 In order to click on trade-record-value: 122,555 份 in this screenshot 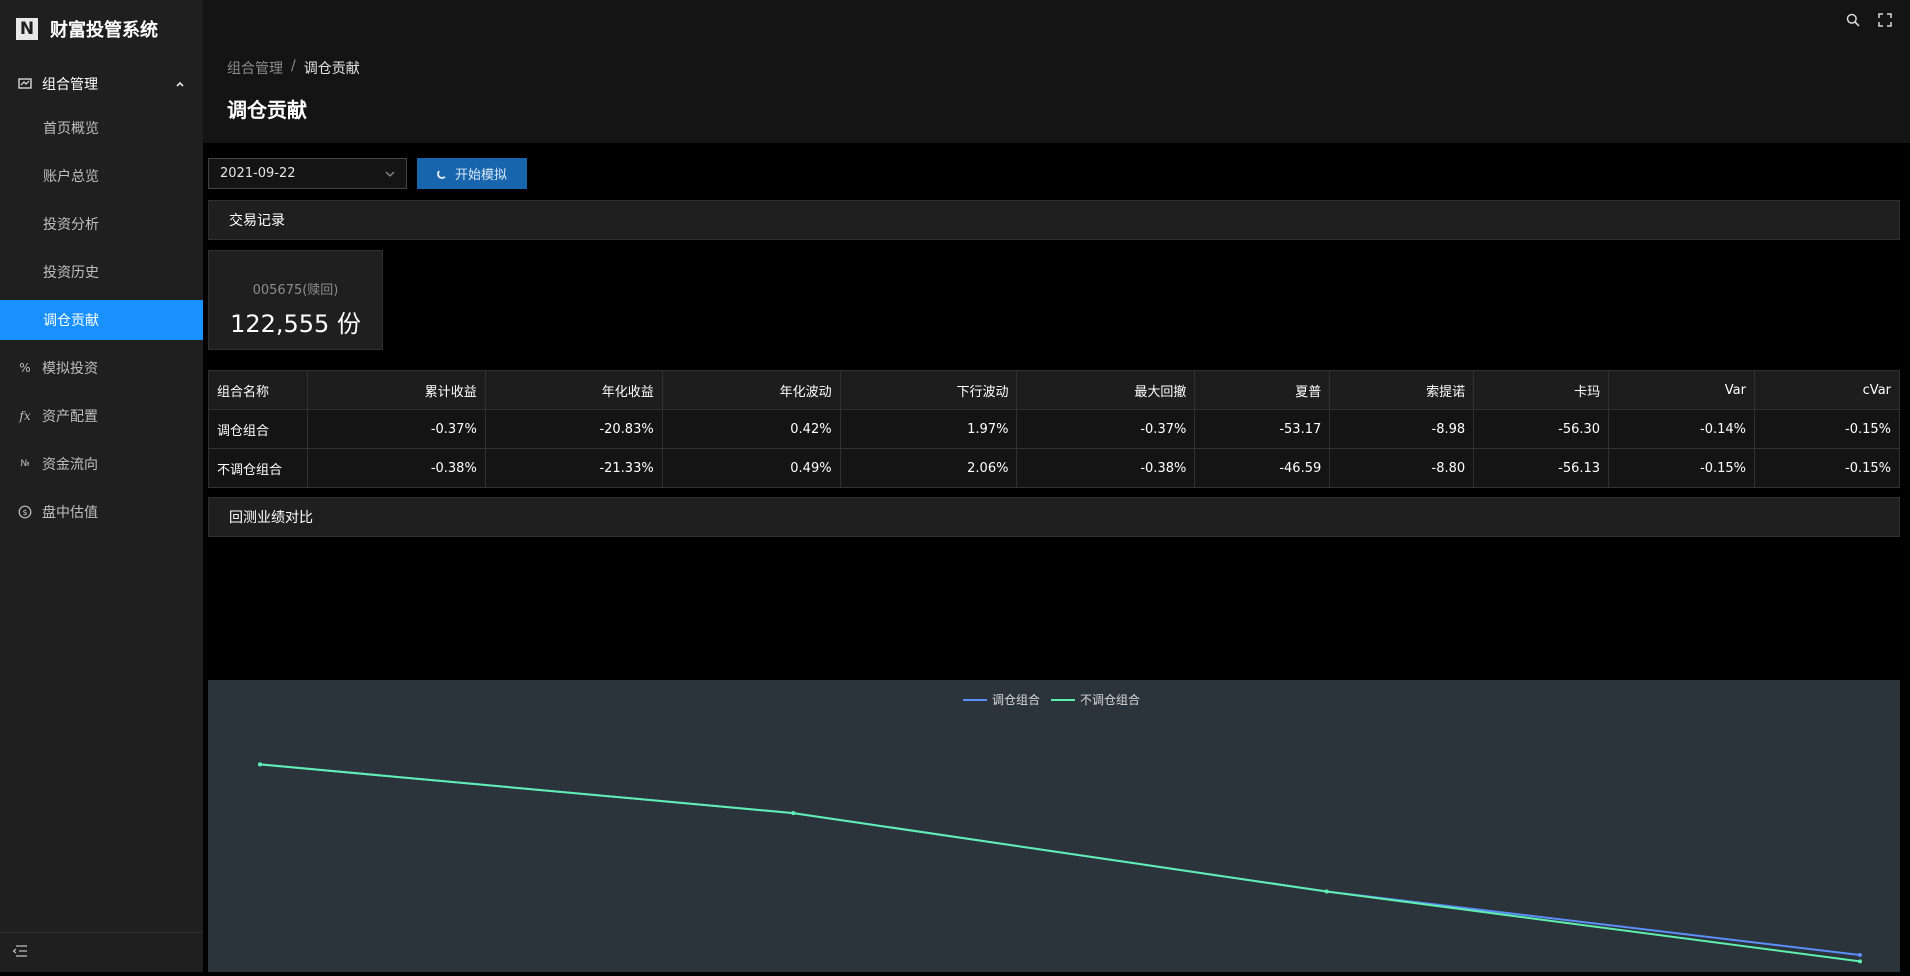, I will do `click(295, 324)`.